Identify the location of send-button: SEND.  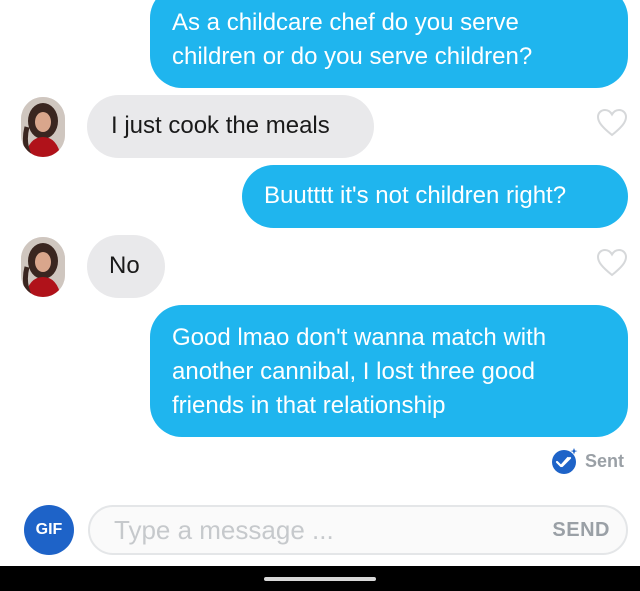
(581, 530).